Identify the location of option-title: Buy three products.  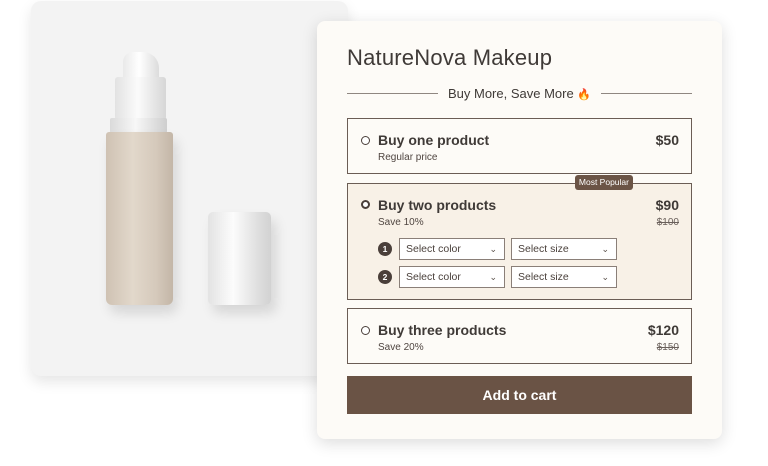
(442, 330).